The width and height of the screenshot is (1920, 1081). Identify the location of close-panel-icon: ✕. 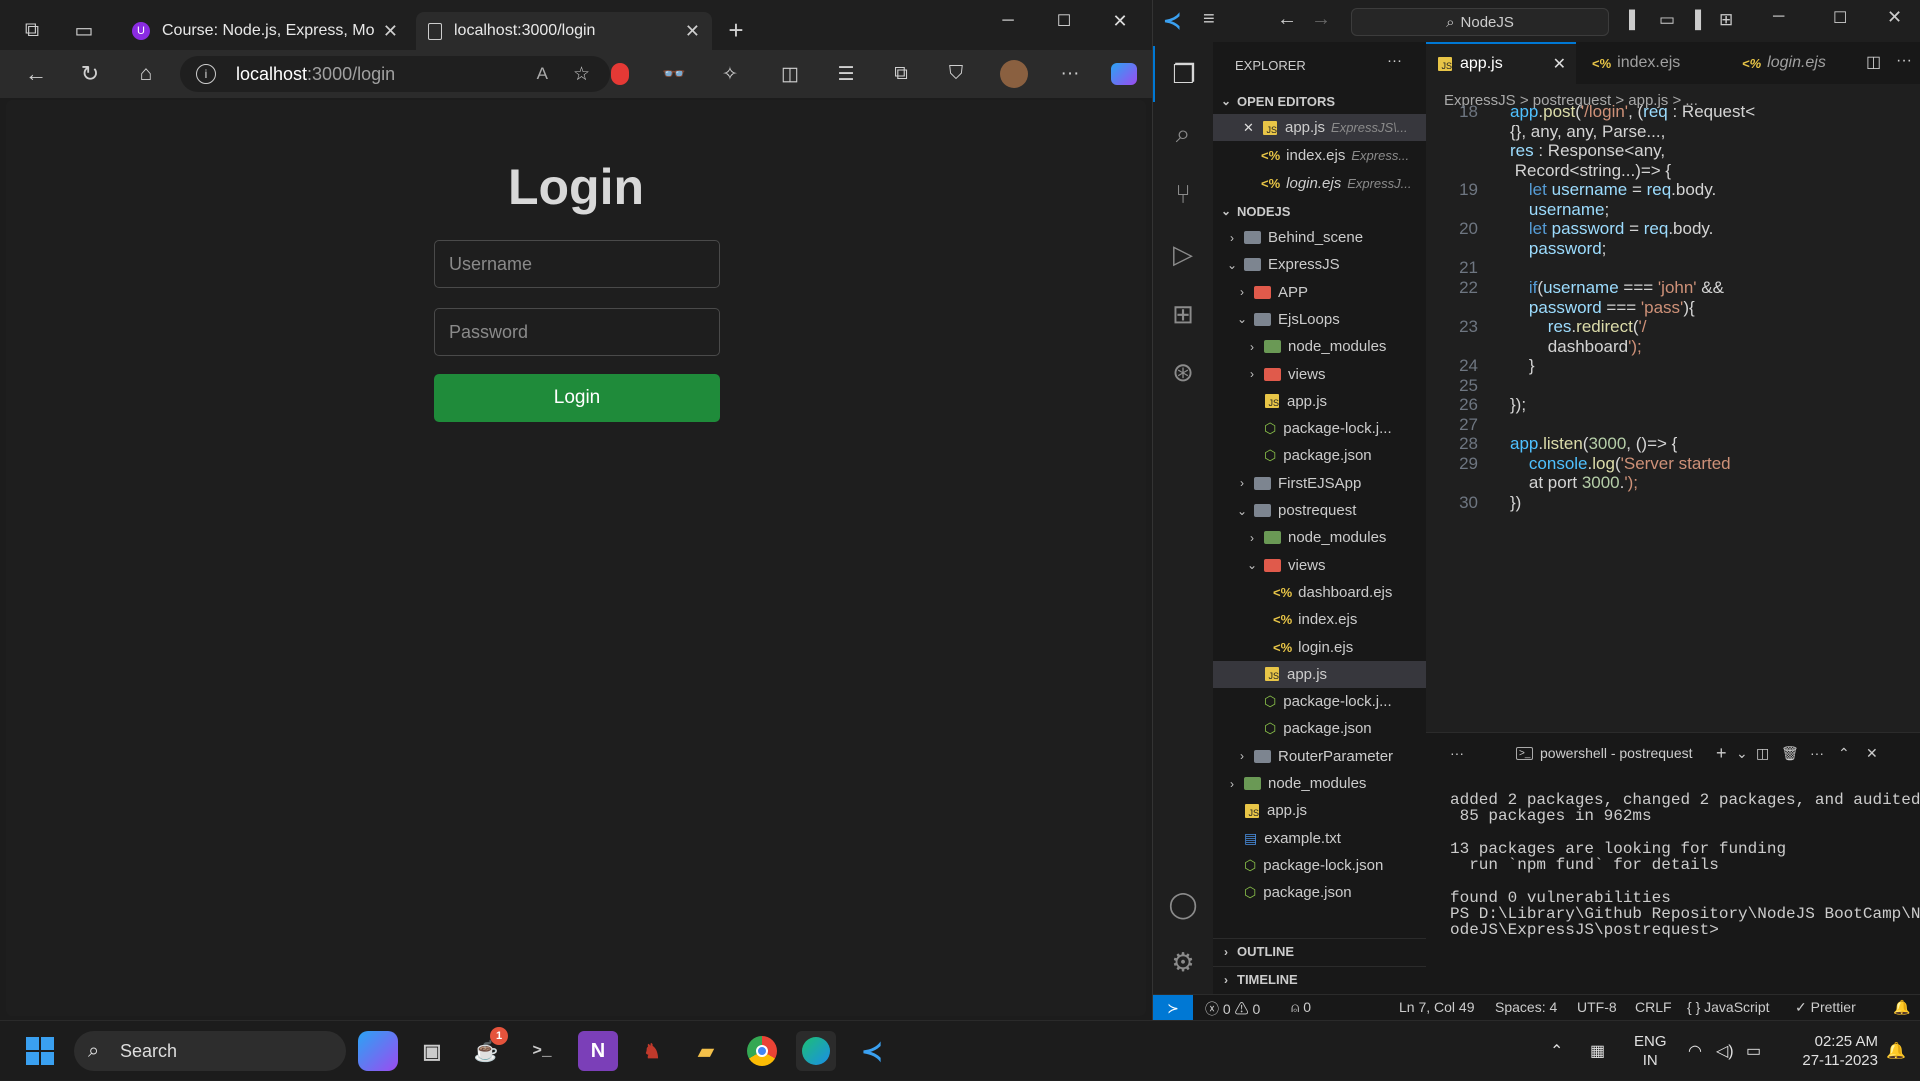
(1872, 753).